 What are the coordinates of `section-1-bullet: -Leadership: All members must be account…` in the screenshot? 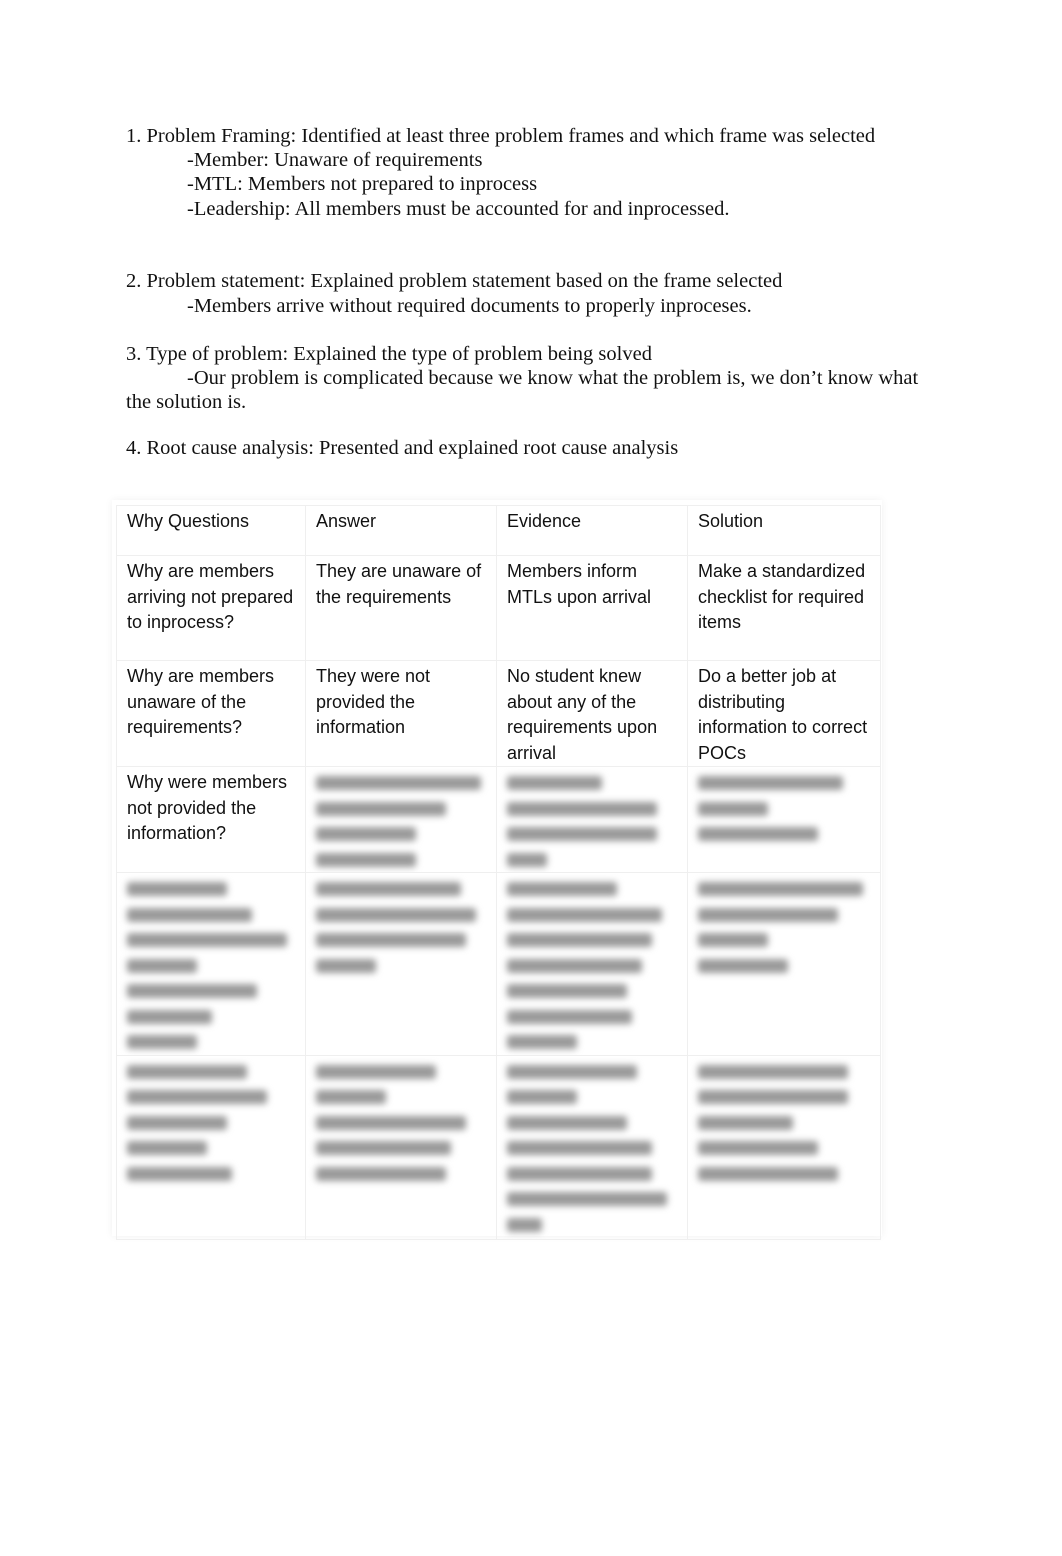 It's located at (458, 209).